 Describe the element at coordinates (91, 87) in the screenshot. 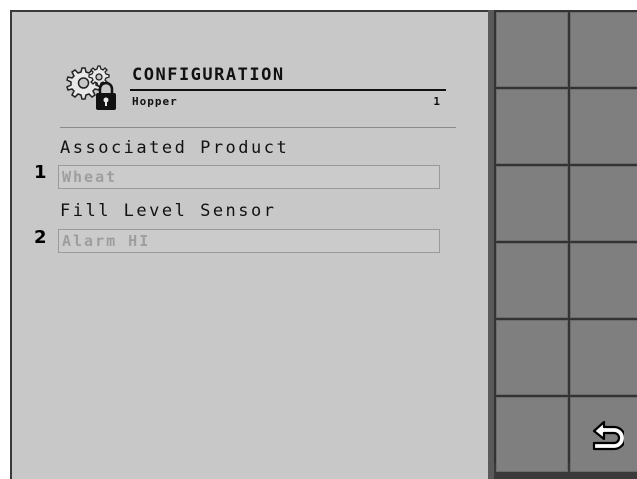

I see `gear-lock-icon` at that location.